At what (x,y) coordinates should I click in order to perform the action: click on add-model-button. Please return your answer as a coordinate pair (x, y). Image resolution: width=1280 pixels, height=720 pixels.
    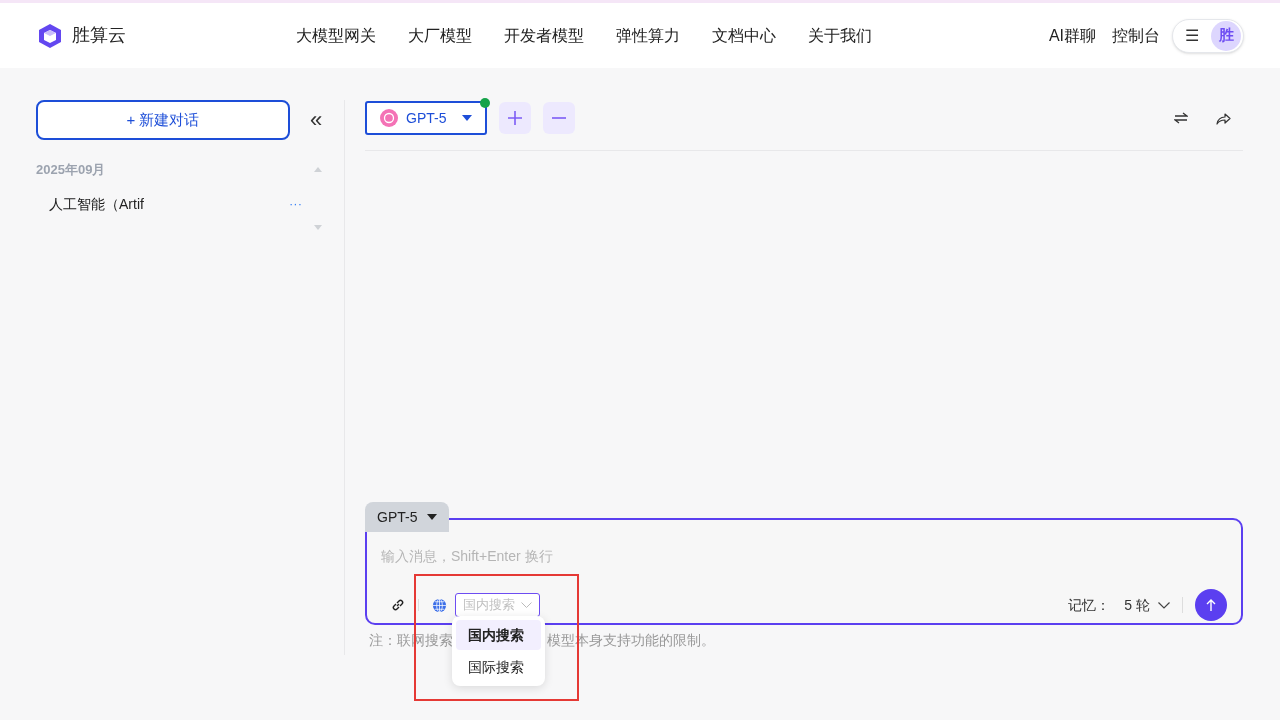
    Looking at the image, I should click on (515, 118).